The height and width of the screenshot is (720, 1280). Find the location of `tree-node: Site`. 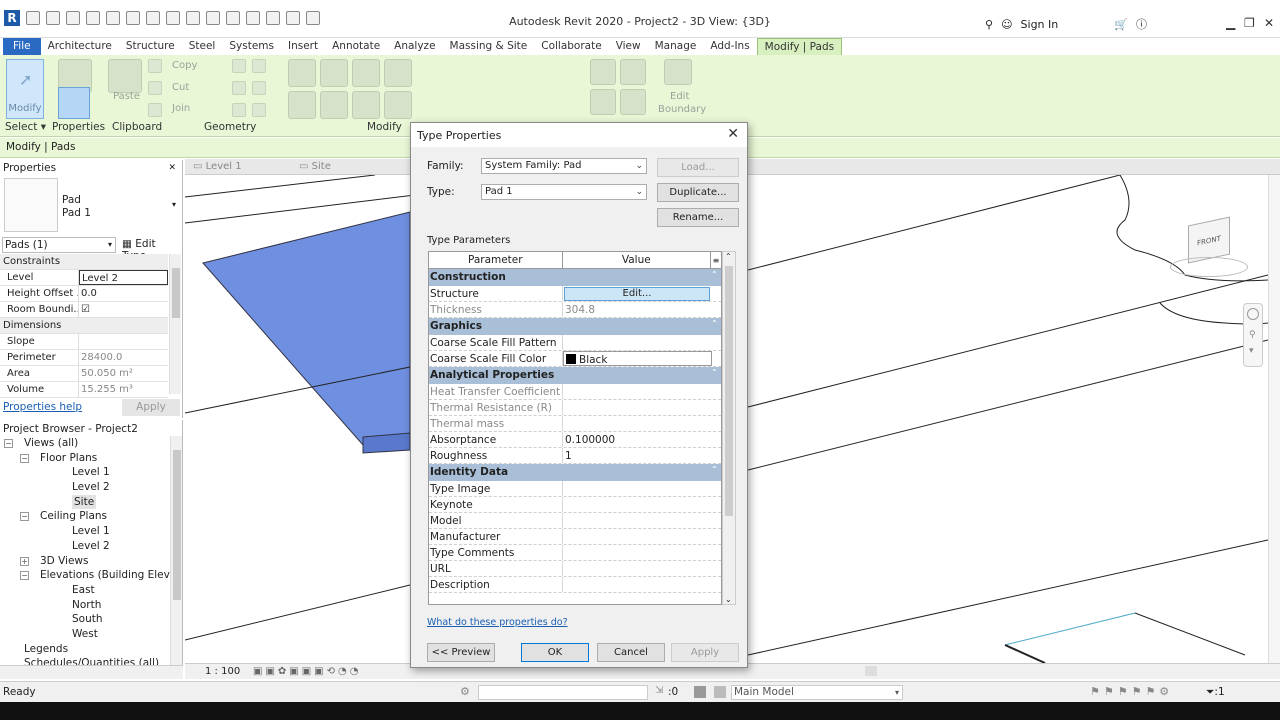

tree-node: Site is located at coordinates (85, 502).